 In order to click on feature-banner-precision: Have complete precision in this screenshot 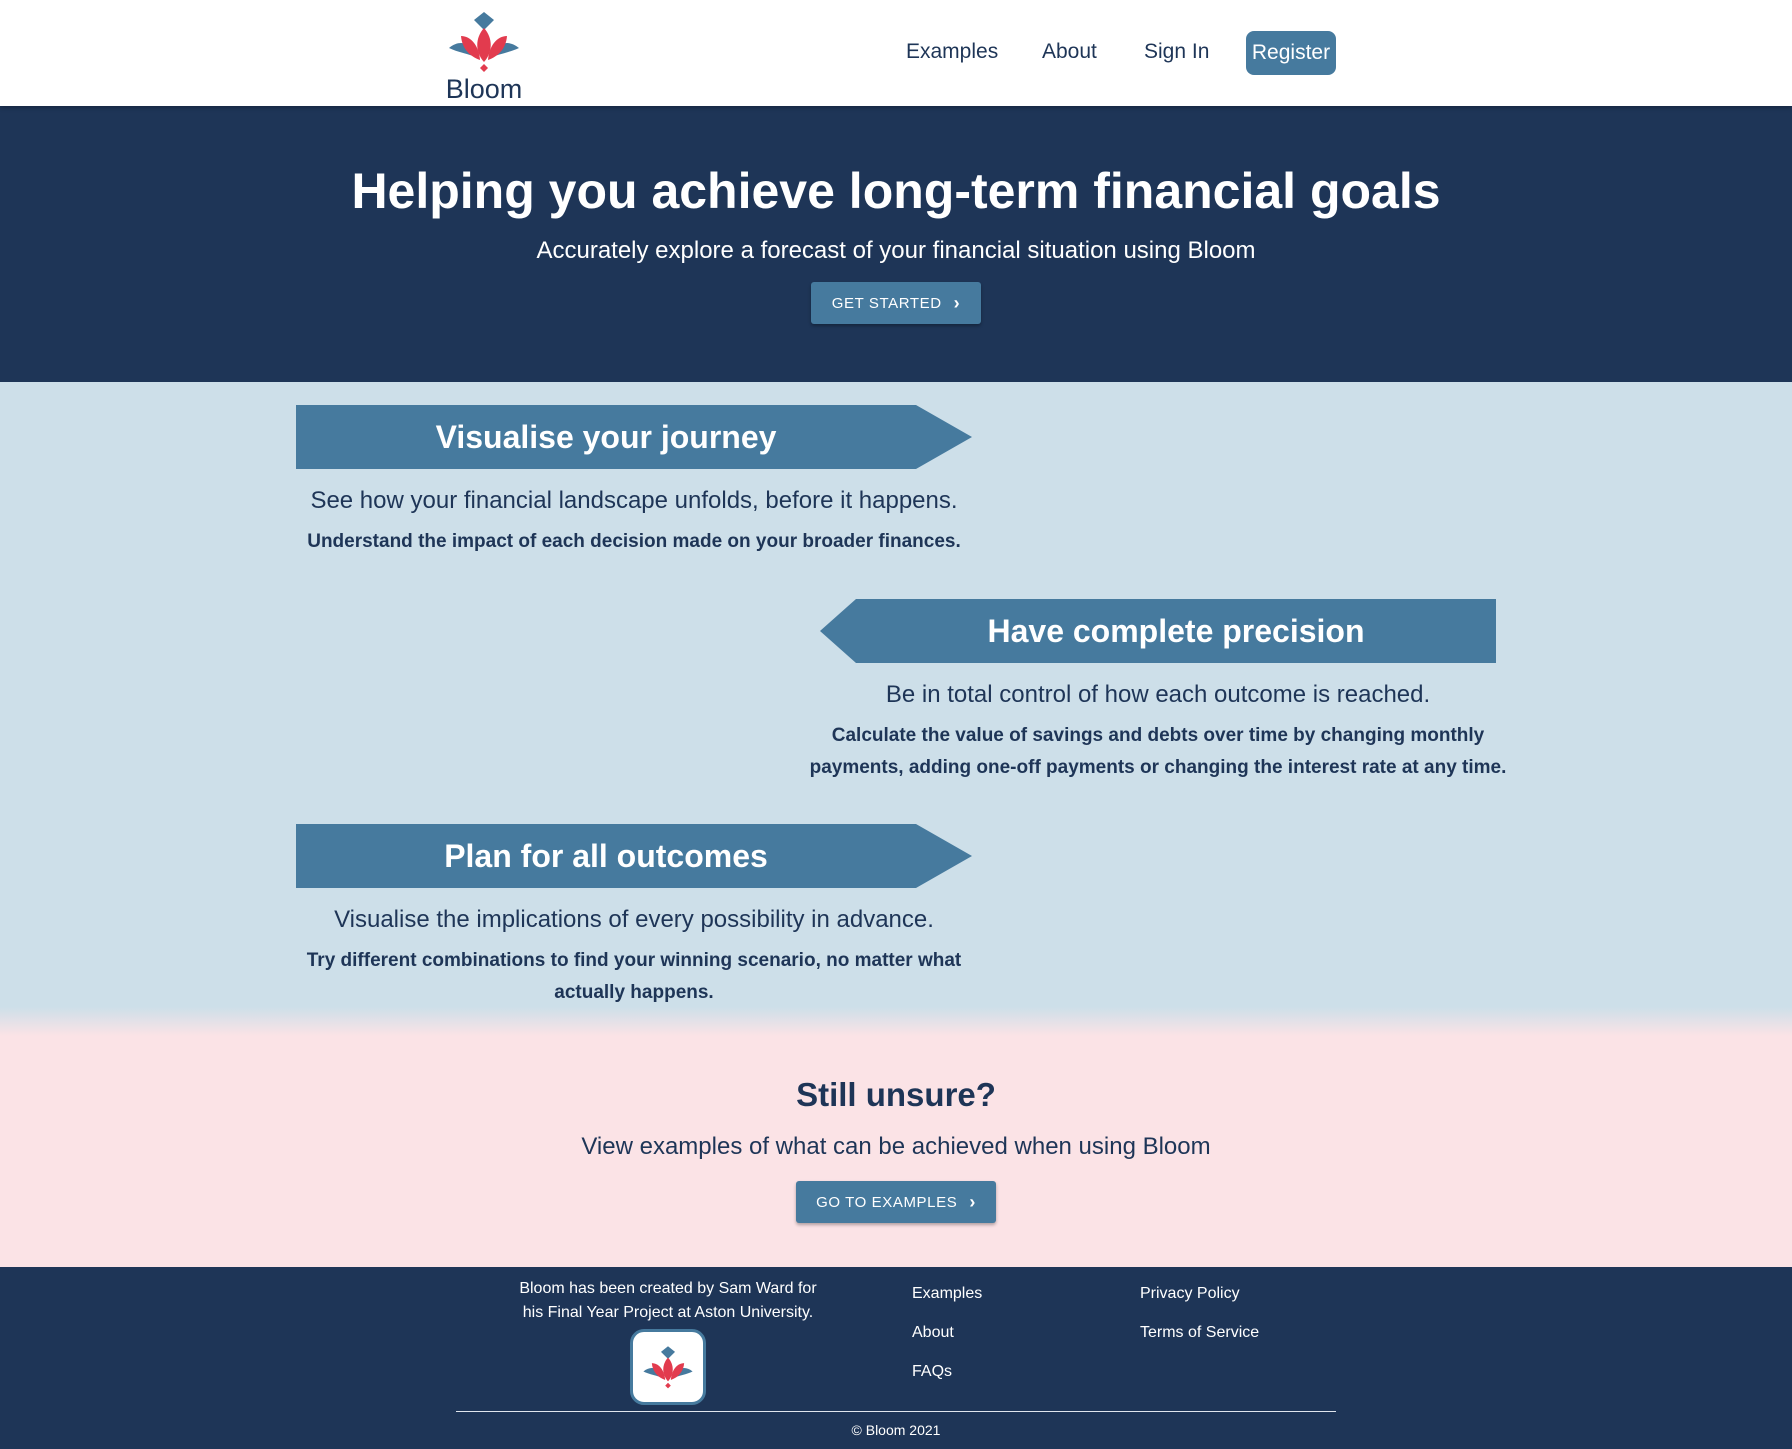, I will do `click(1158, 631)`.